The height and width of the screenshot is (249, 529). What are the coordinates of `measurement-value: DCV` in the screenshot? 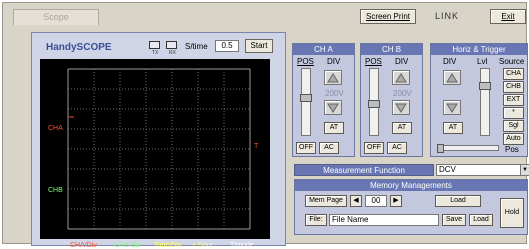 It's located at (447, 169).